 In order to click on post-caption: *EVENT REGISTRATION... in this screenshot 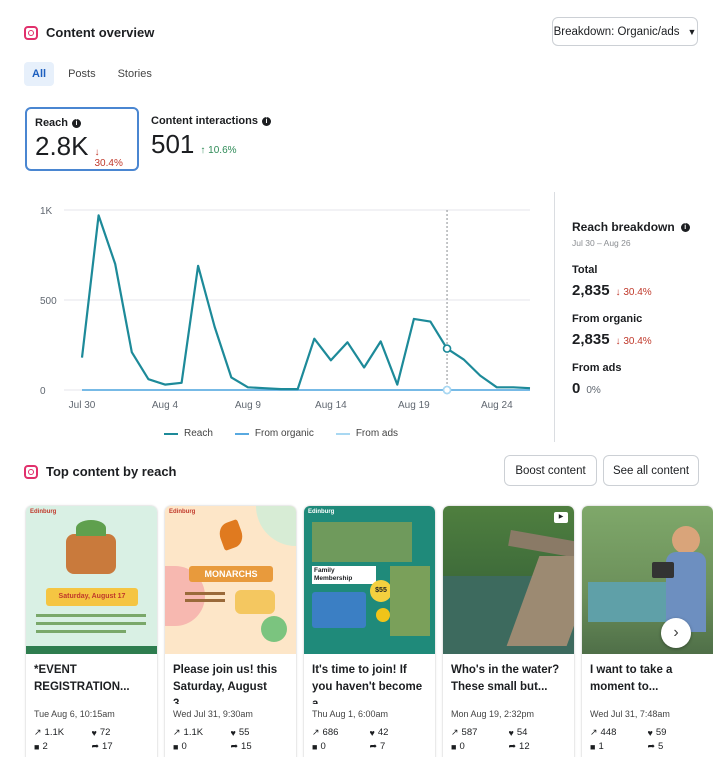, I will do `click(82, 678)`.